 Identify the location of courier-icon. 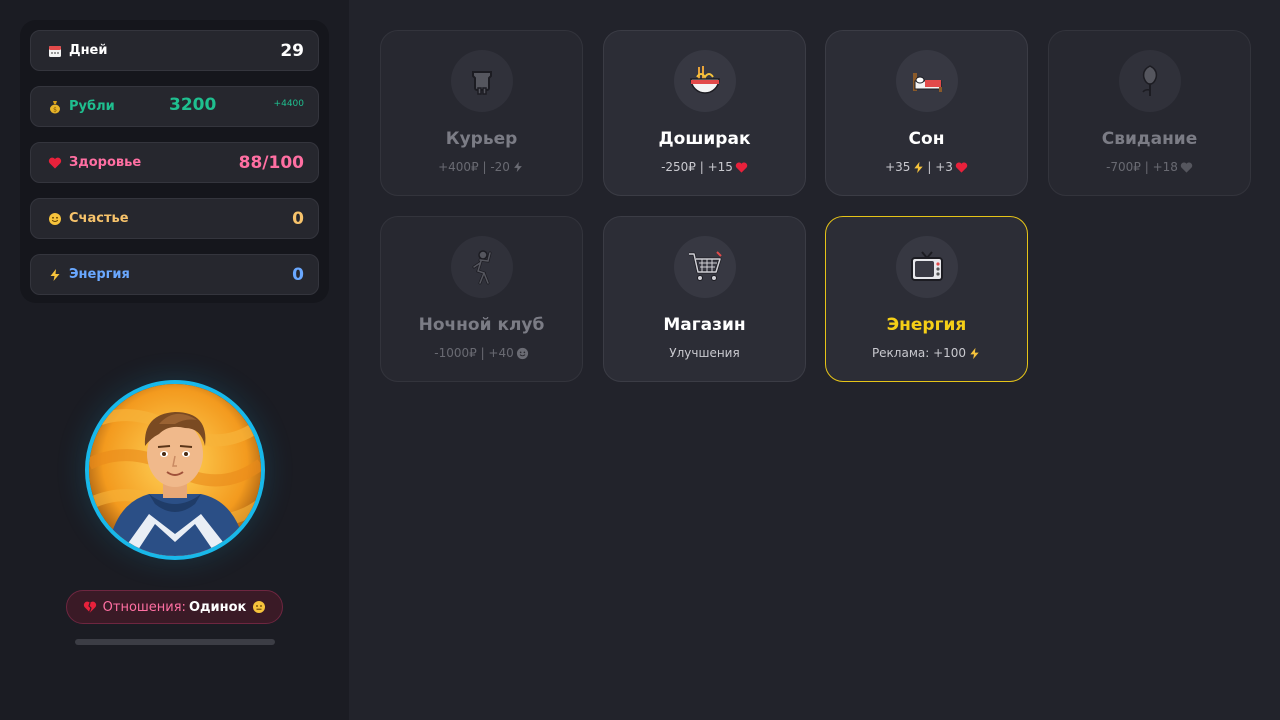
(482, 81).